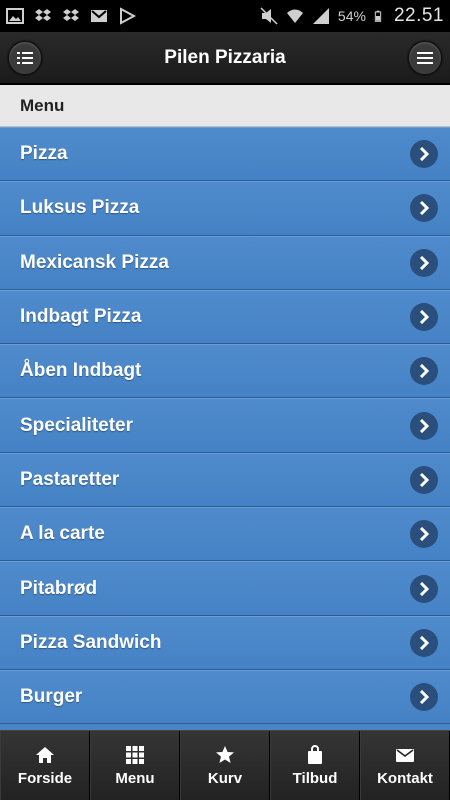 The height and width of the screenshot is (800, 450). What do you see at coordinates (62, 534) in the screenshot?
I see `menu-item-label: A la carte` at bounding box center [62, 534].